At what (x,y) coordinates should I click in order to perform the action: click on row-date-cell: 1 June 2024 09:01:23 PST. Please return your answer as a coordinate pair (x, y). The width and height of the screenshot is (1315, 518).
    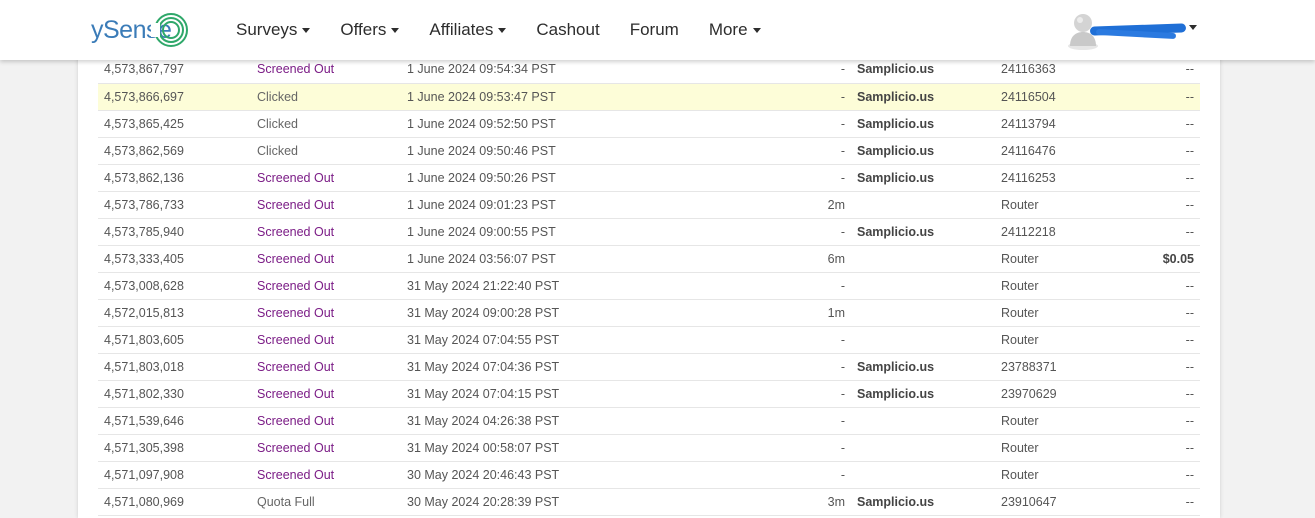
    Looking at the image, I should click on (481, 204).